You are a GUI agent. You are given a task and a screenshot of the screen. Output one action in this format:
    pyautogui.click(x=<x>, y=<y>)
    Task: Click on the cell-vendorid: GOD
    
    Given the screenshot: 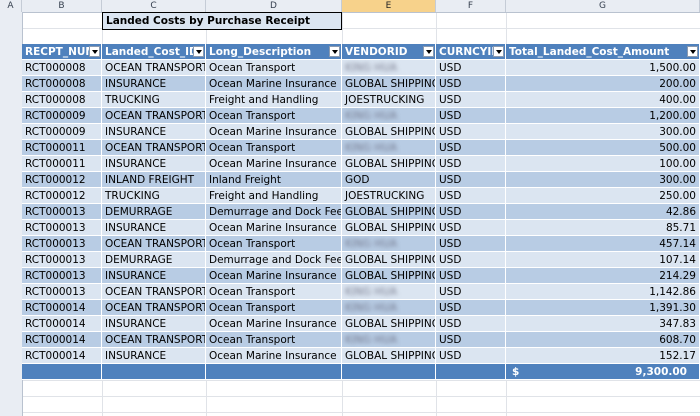 What is the action you would take?
    pyautogui.click(x=389, y=180)
    